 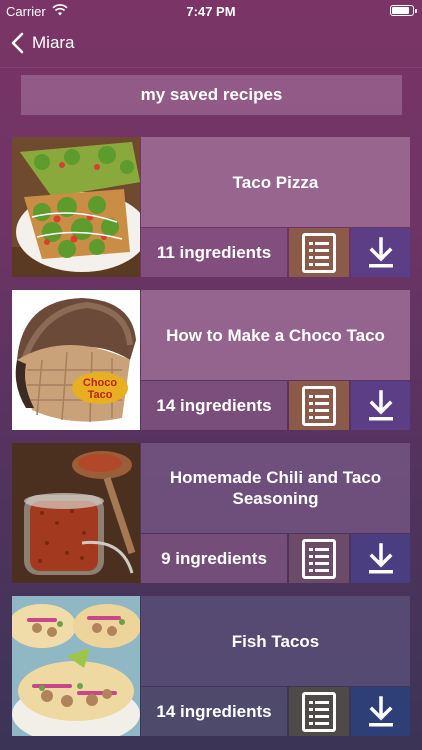 What do you see at coordinates (17, 43) in the screenshot?
I see `chevron-left-icon` at bounding box center [17, 43].